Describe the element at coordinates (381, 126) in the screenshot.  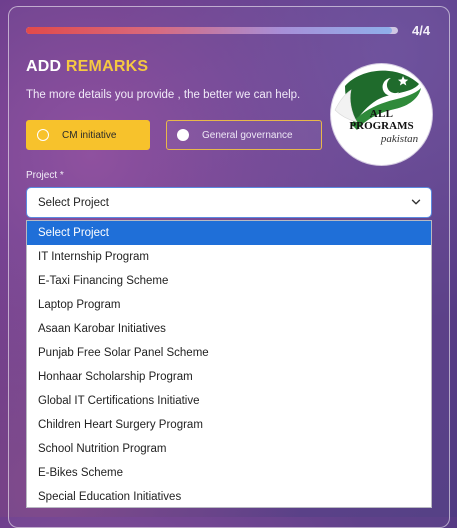
I see `logo-text-programs: PROGRAMS` at that location.